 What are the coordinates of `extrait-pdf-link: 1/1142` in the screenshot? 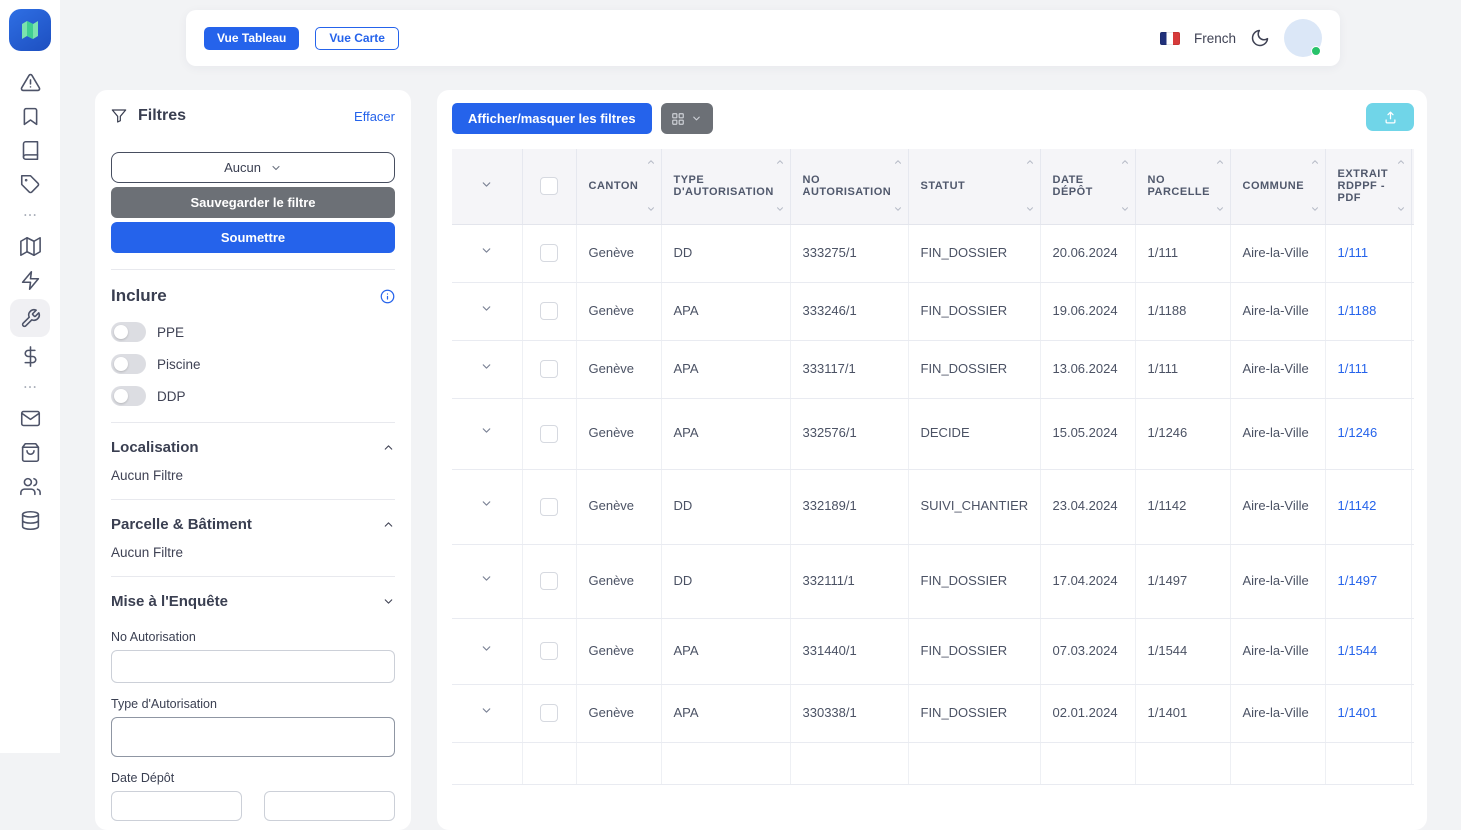 It's located at (1357, 505).